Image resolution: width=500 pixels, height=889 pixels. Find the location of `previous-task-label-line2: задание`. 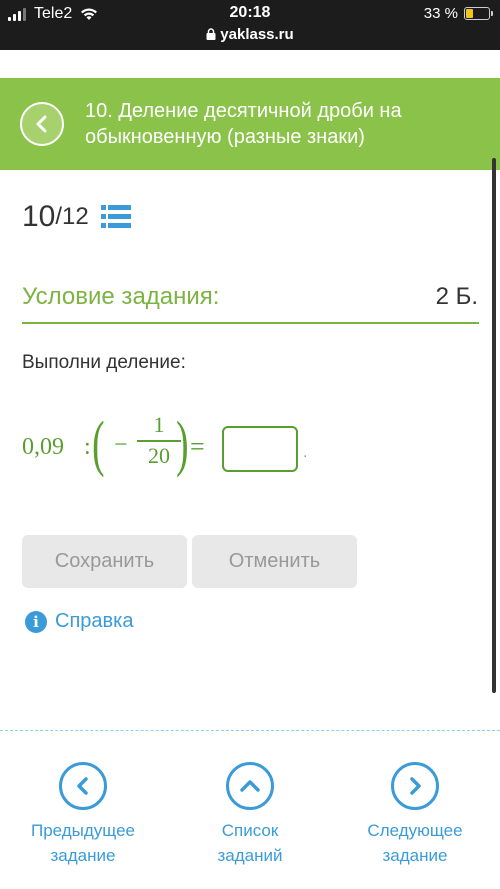

previous-task-label-line2: задание is located at coordinates (83, 855).